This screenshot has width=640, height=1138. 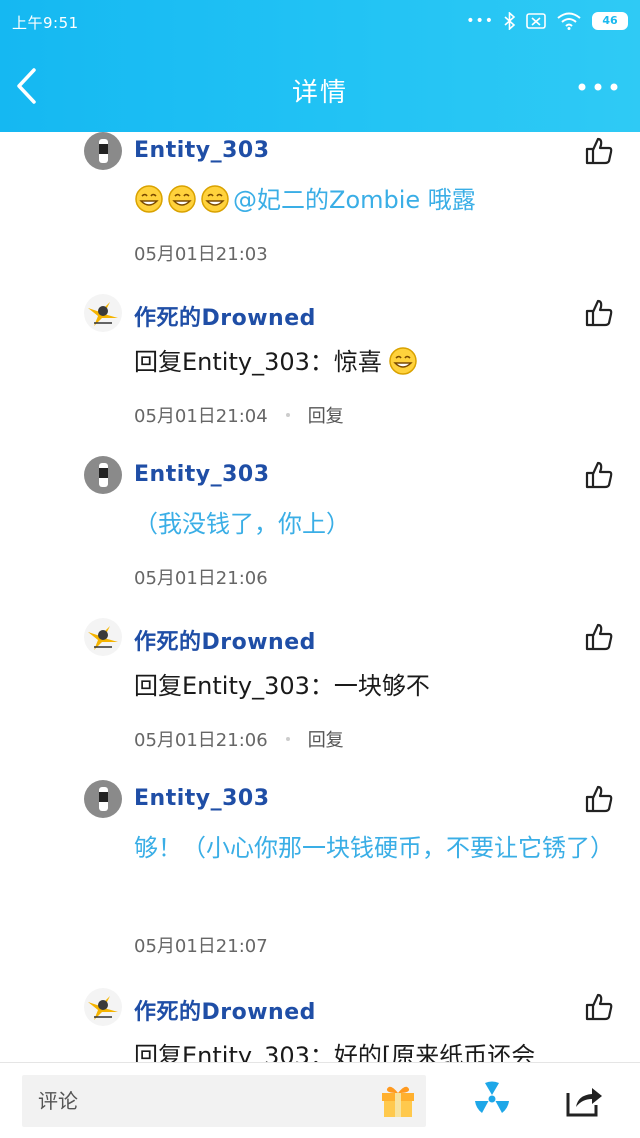 What do you see at coordinates (320, 66) in the screenshot?
I see `app-header: 上午9:51 ••• 46 详情` at bounding box center [320, 66].